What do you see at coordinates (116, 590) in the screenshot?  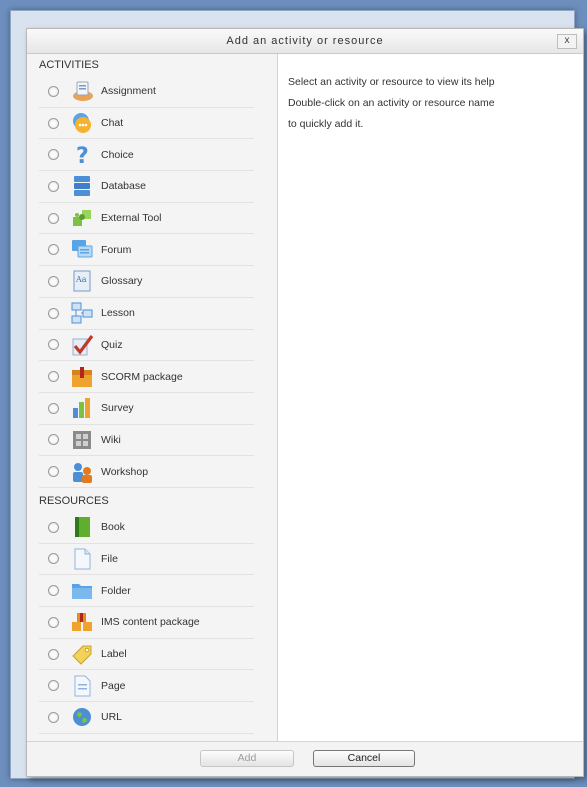 I see `option-label: Folder` at bounding box center [116, 590].